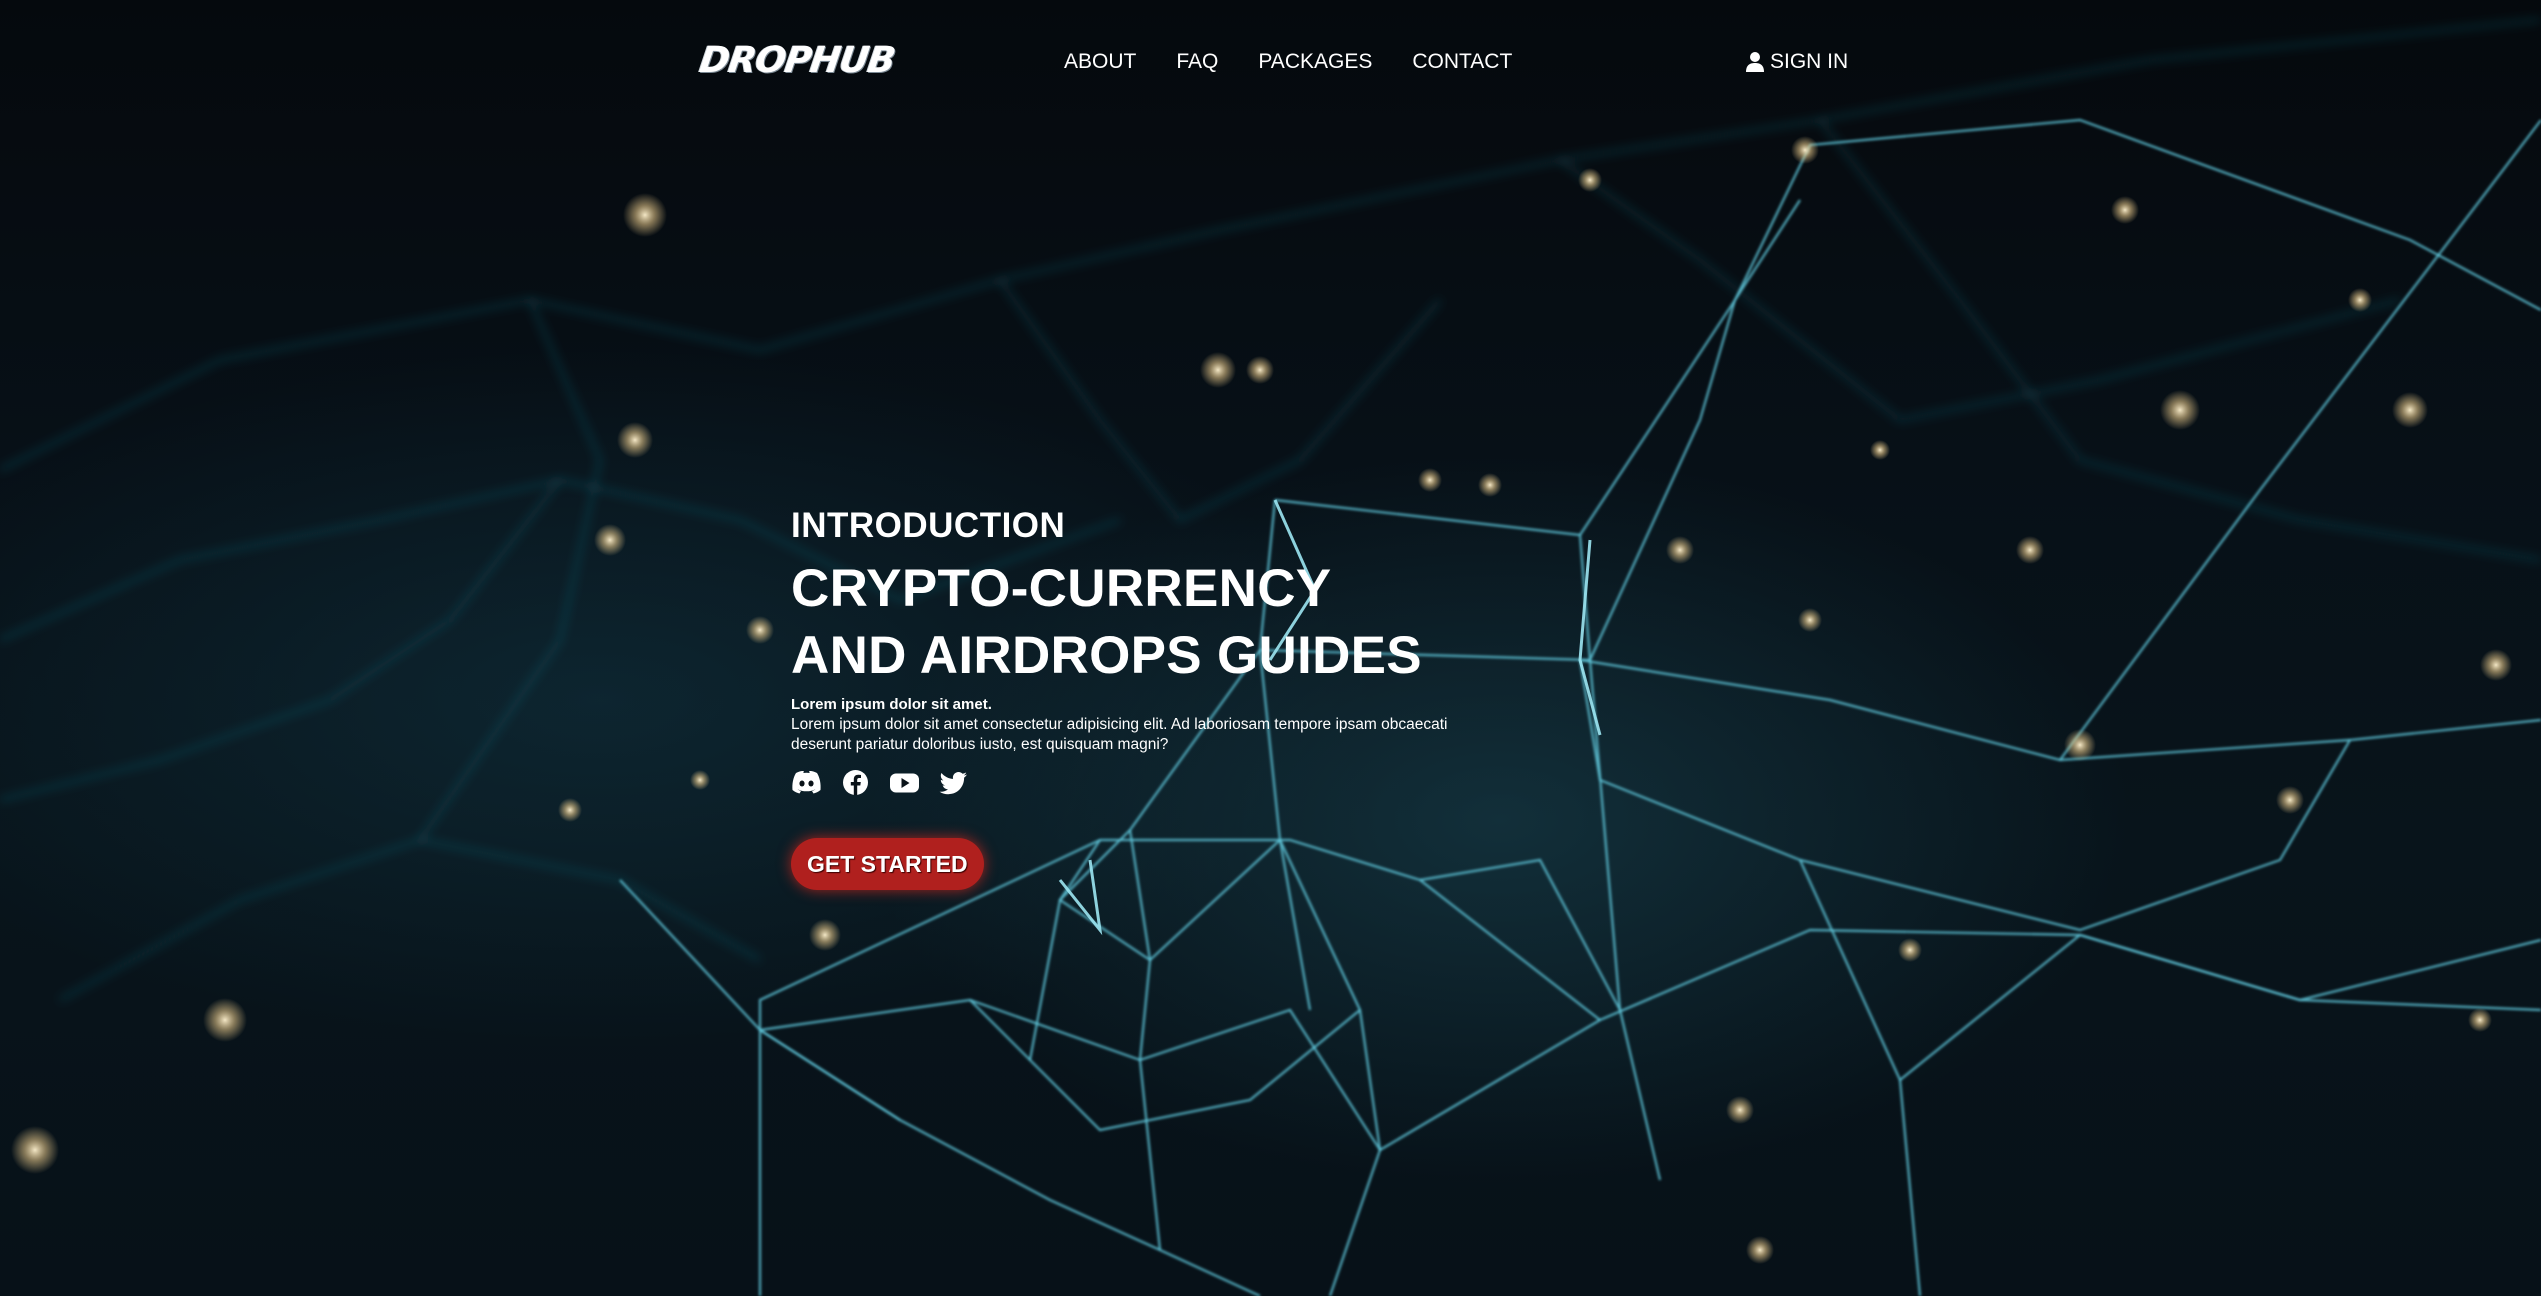 This screenshot has height=1296, width=2541. What do you see at coordinates (1100, 62) in the screenshot?
I see `nav-link-about: ABOUT` at bounding box center [1100, 62].